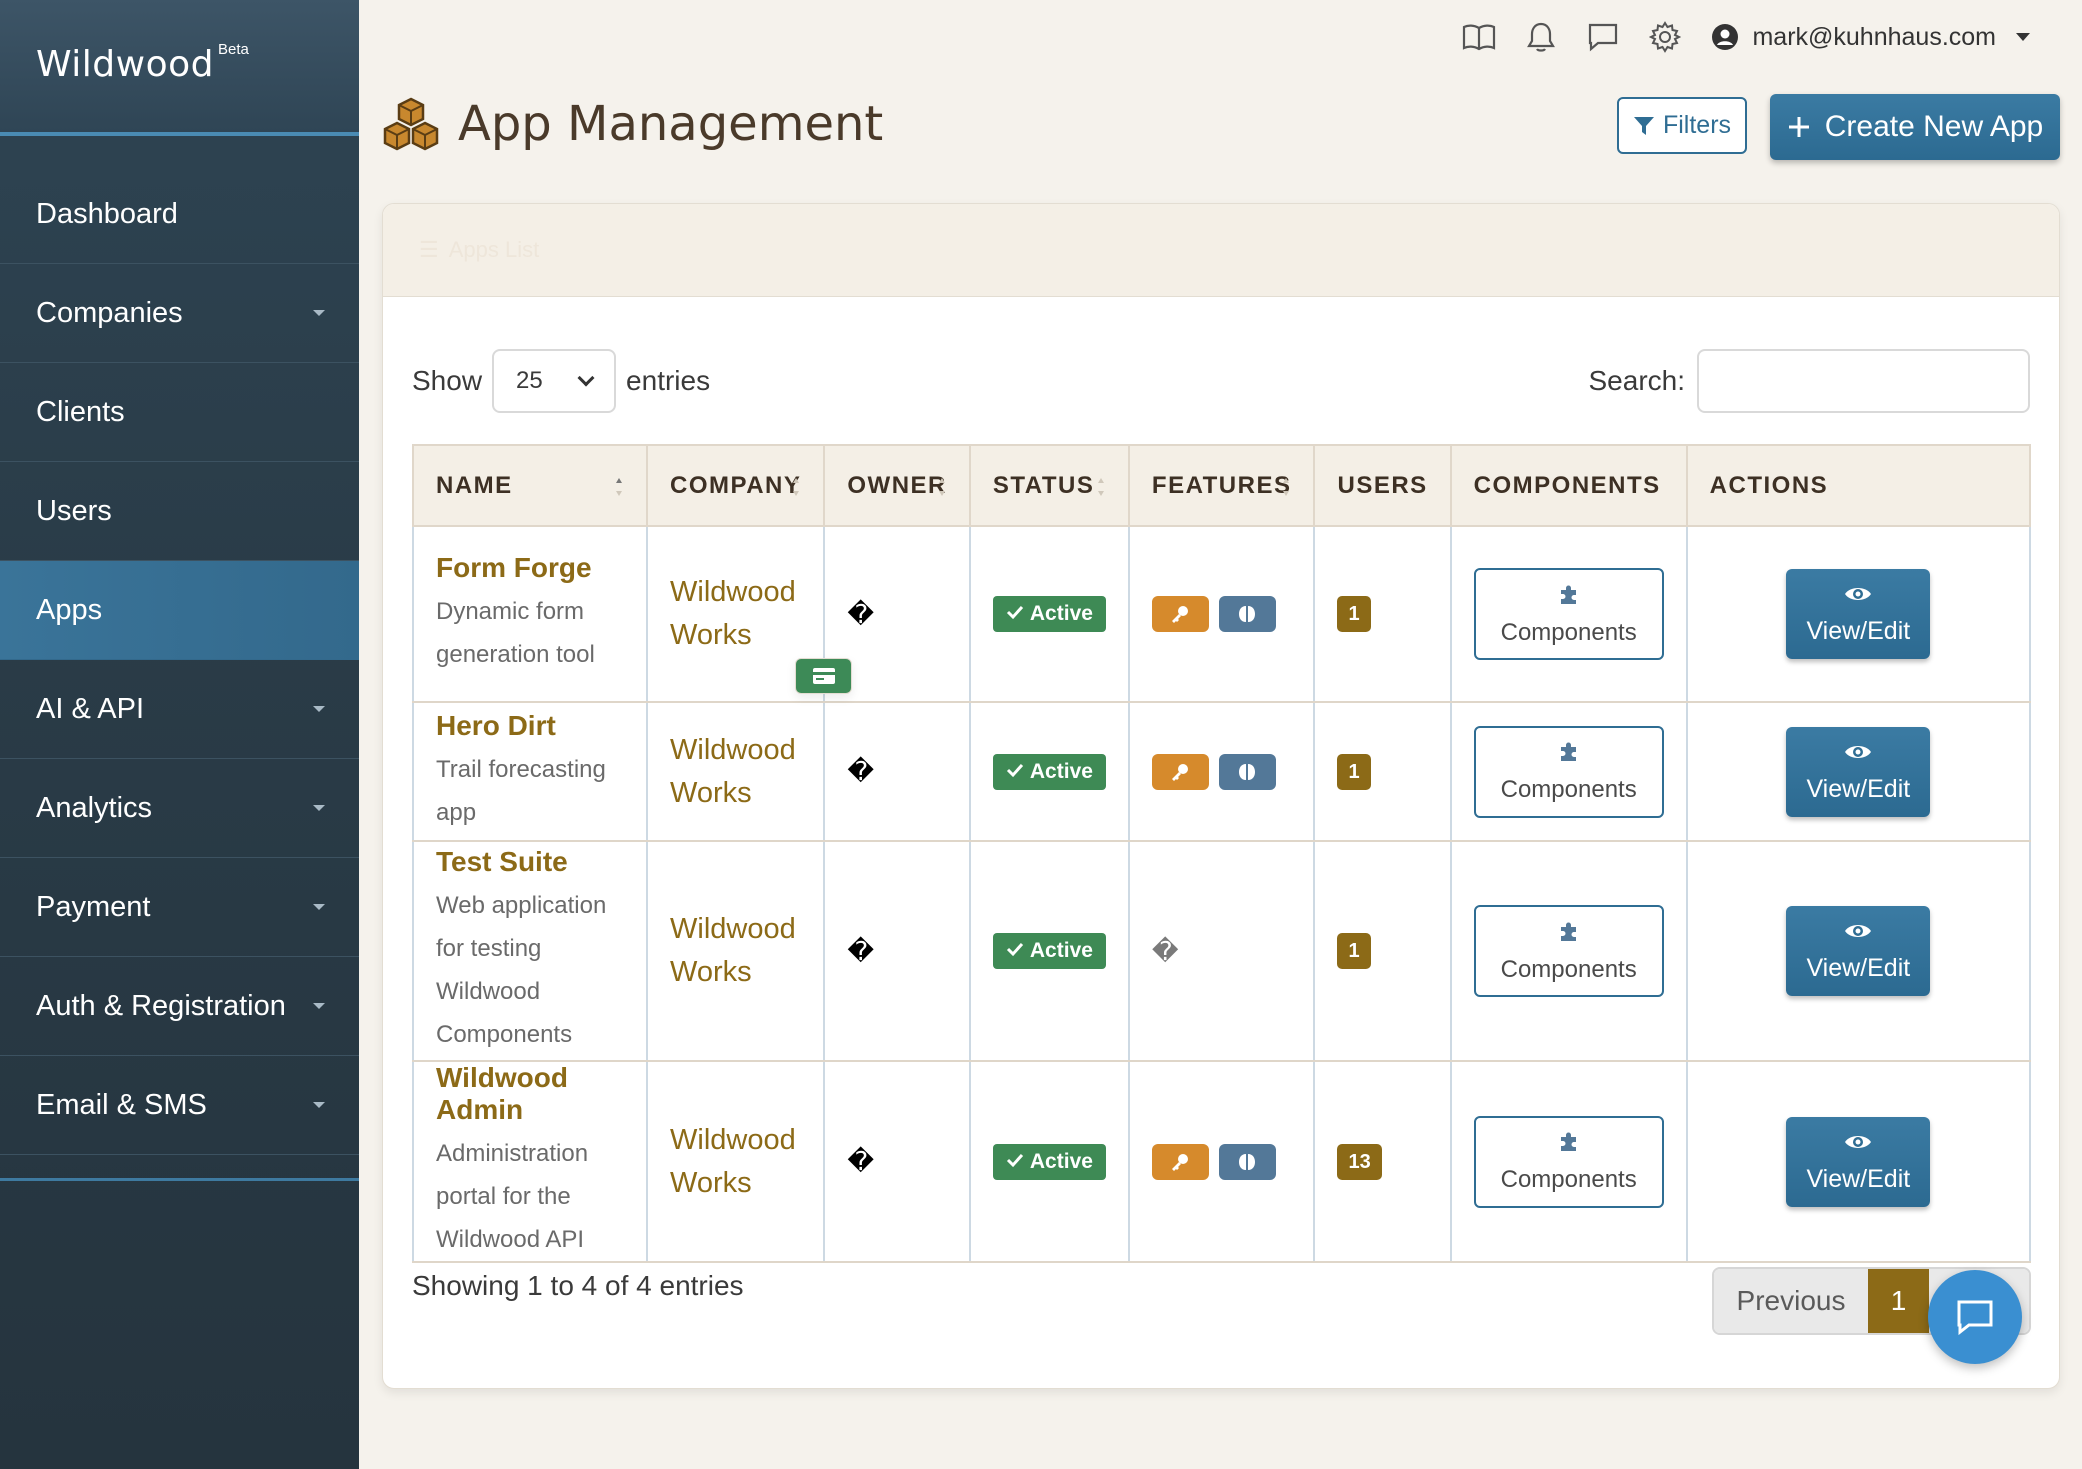 The width and height of the screenshot is (2082, 1469). What do you see at coordinates (897, 485) in the screenshot?
I see `column-owner: OWNER` at bounding box center [897, 485].